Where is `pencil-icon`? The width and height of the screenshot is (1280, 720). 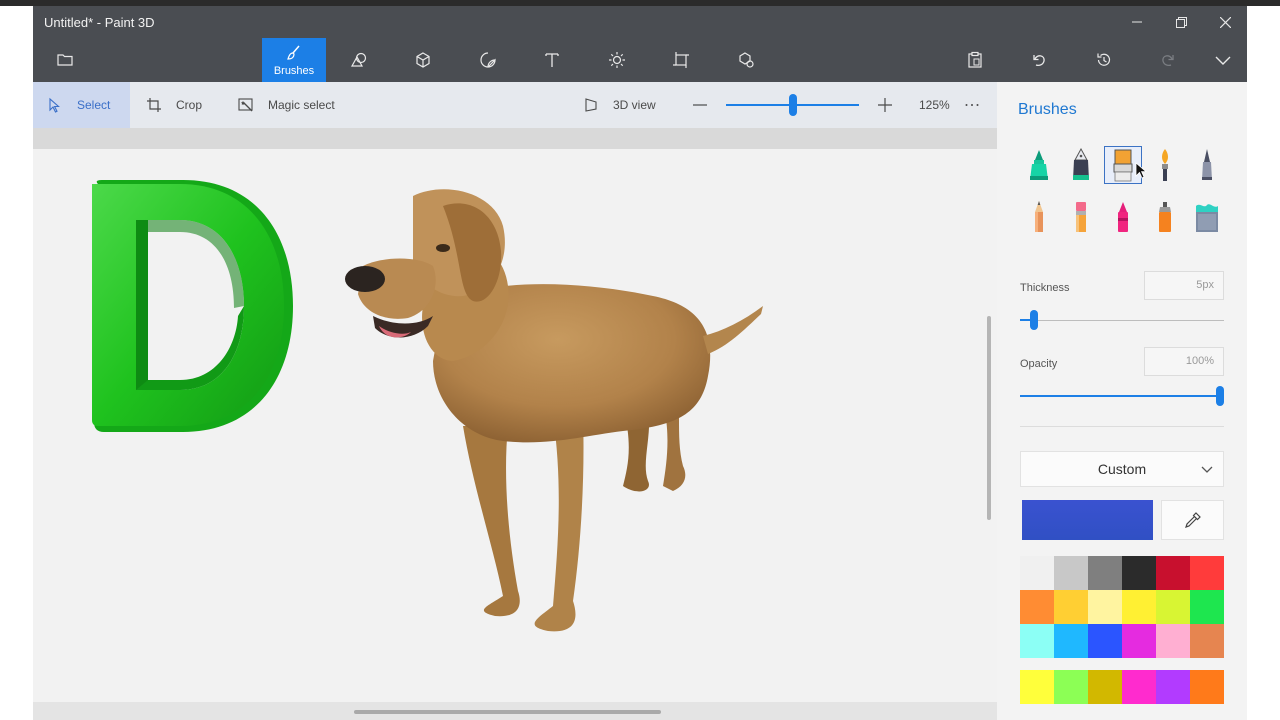
pencil-icon is located at coordinates (1039, 216).